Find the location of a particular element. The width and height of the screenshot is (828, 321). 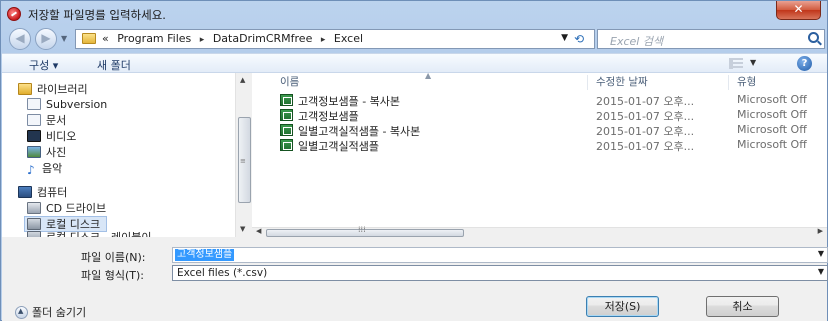

horizontal-scrollbar: ◀ ⁞⁞⁞ ▶ is located at coordinates (539, 231).